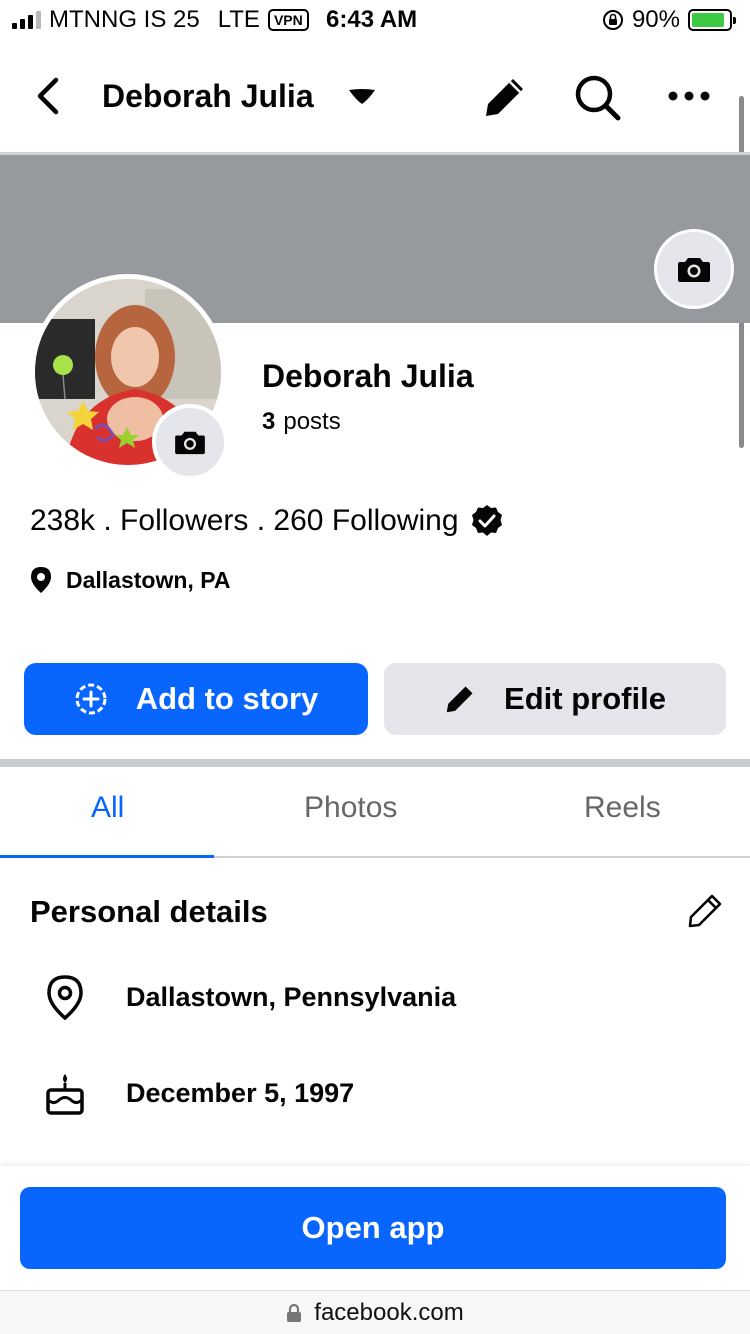 This screenshot has width=750, height=1334. Describe the element at coordinates (227, 698) in the screenshot. I see `add-to-story-label: Add to story` at that location.